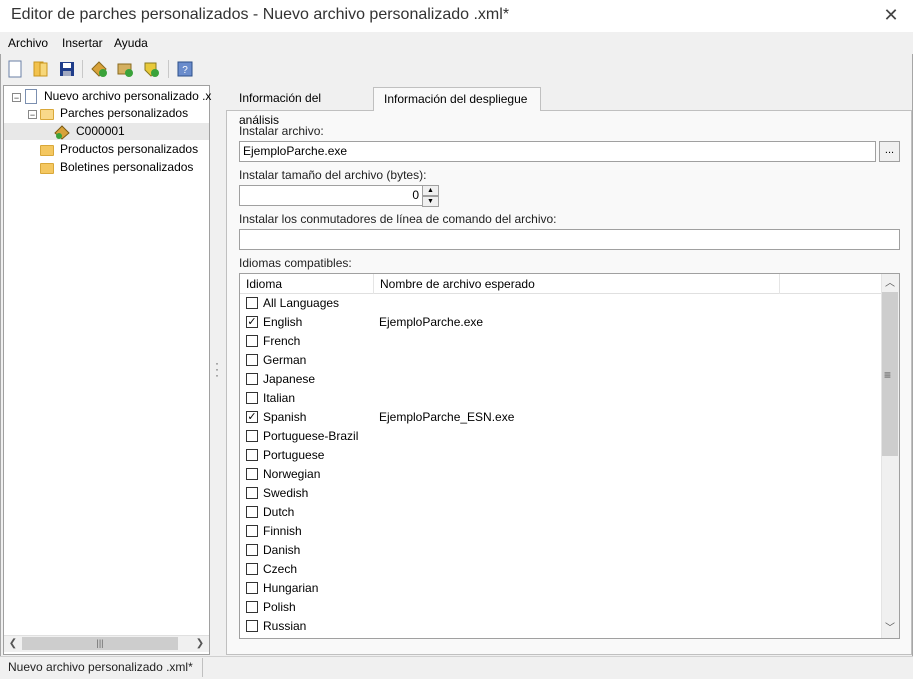  What do you see at coordinates (168, 69) in the screenshot?
I see `toolbar-separator` at bounding box center [168, 69].